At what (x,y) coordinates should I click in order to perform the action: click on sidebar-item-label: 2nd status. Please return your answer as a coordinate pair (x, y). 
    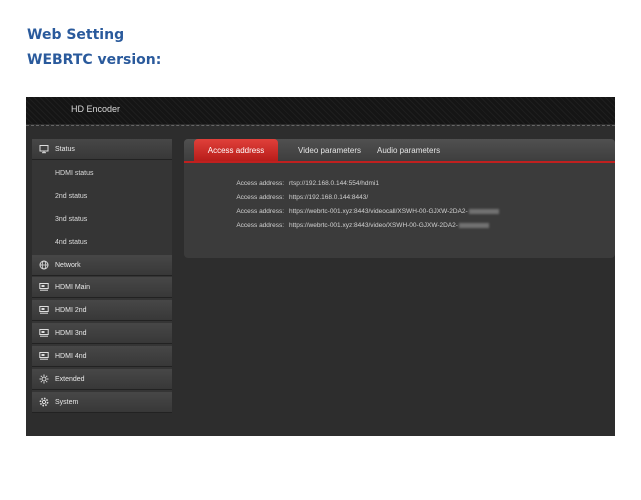
    Looking at the image, I should click on (71, 196).